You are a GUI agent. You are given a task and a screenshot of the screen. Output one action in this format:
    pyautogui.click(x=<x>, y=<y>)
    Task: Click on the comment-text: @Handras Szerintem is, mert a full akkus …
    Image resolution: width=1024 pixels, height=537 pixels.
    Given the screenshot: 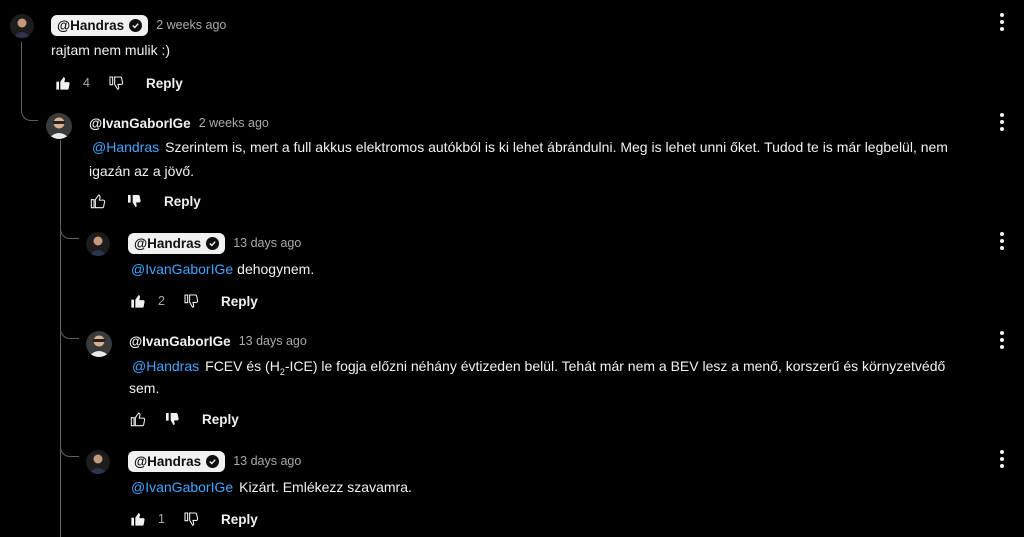 What is the action you would take?
    pyautogui.click(x=520, y=147)
    